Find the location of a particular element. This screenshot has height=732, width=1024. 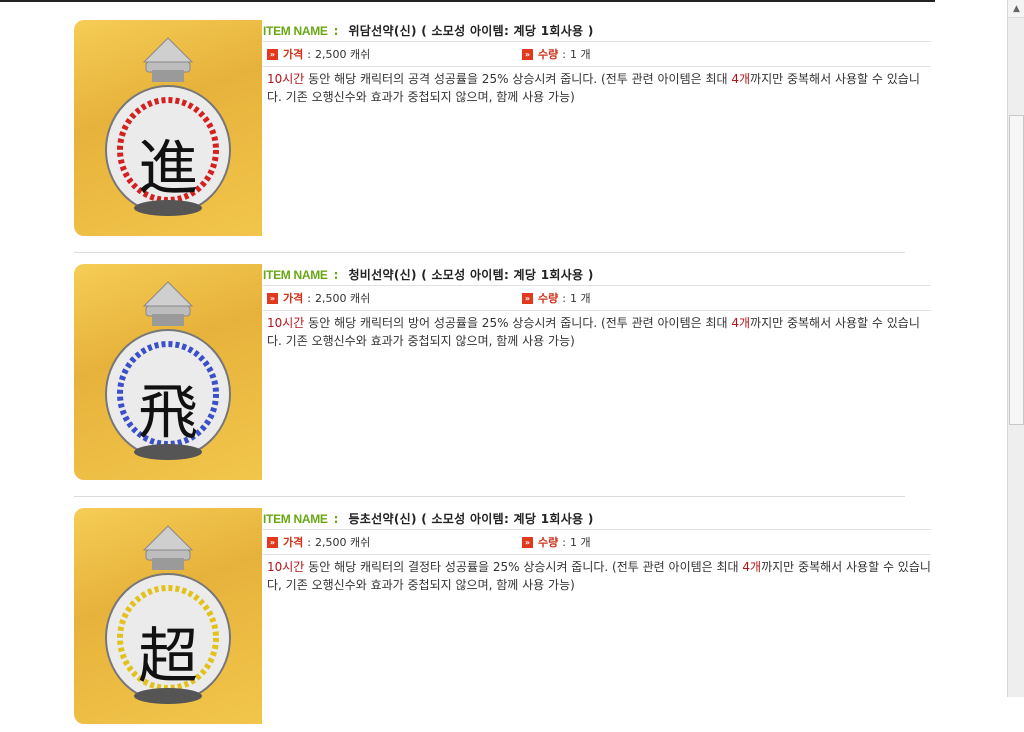

jar-character: 超 is located at coordinates (168, 657).